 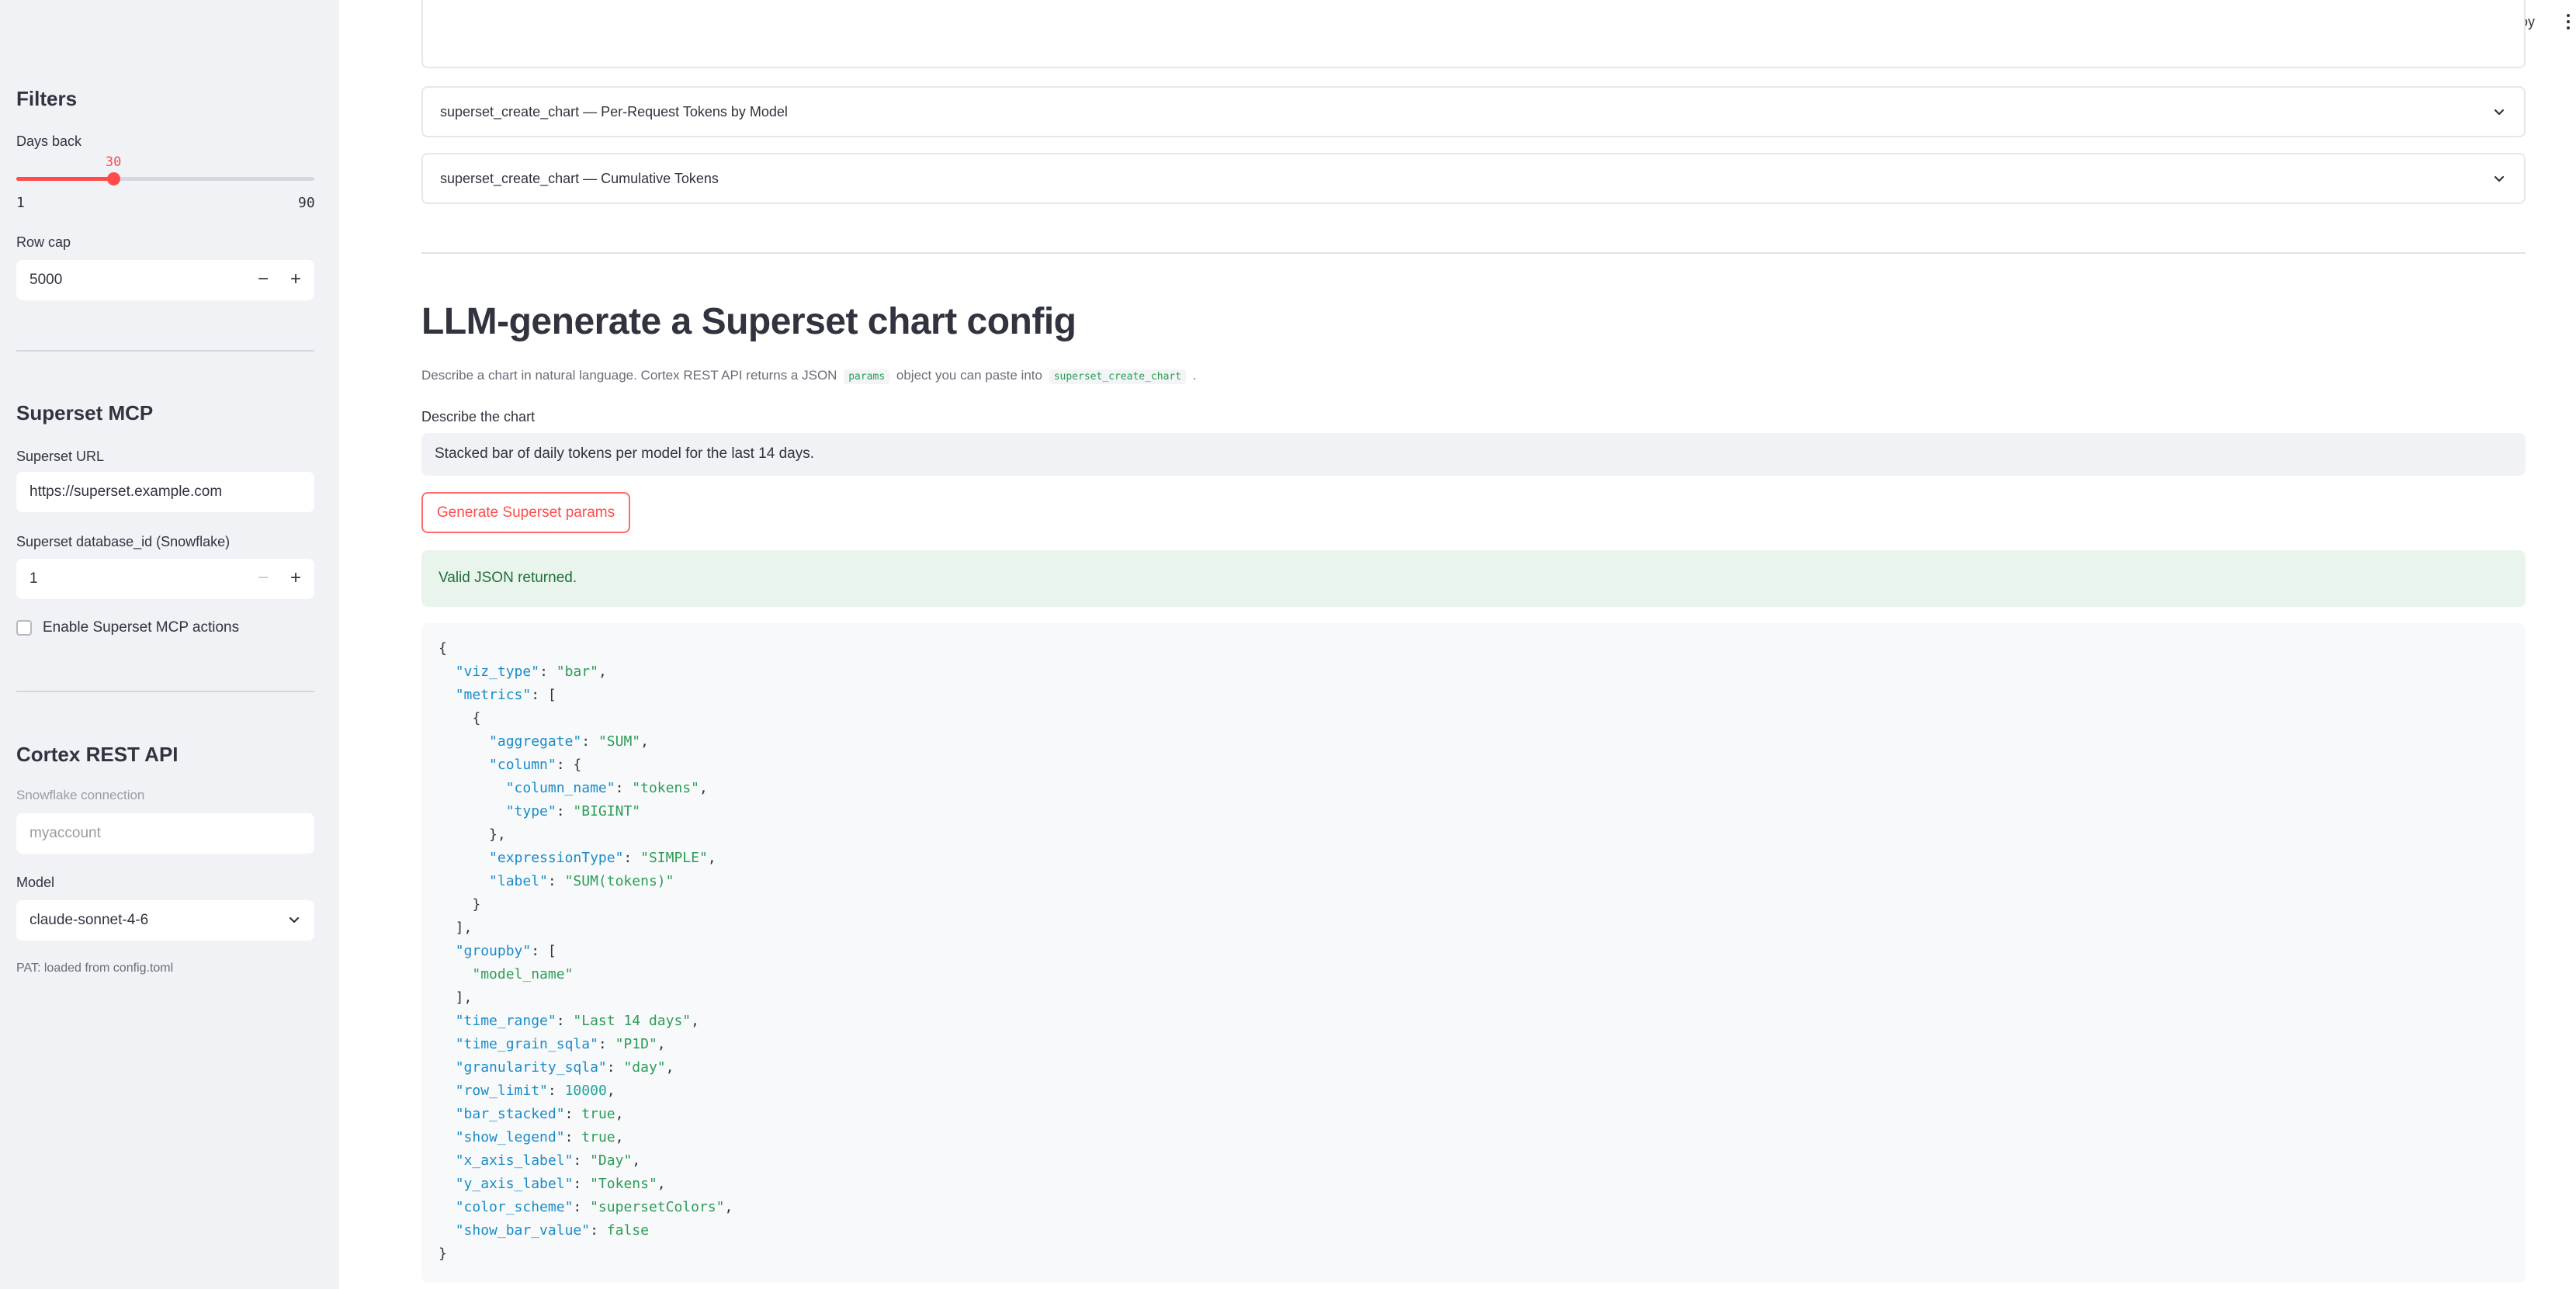 I want to click on days-back-slider, so click(x=165, y=178).